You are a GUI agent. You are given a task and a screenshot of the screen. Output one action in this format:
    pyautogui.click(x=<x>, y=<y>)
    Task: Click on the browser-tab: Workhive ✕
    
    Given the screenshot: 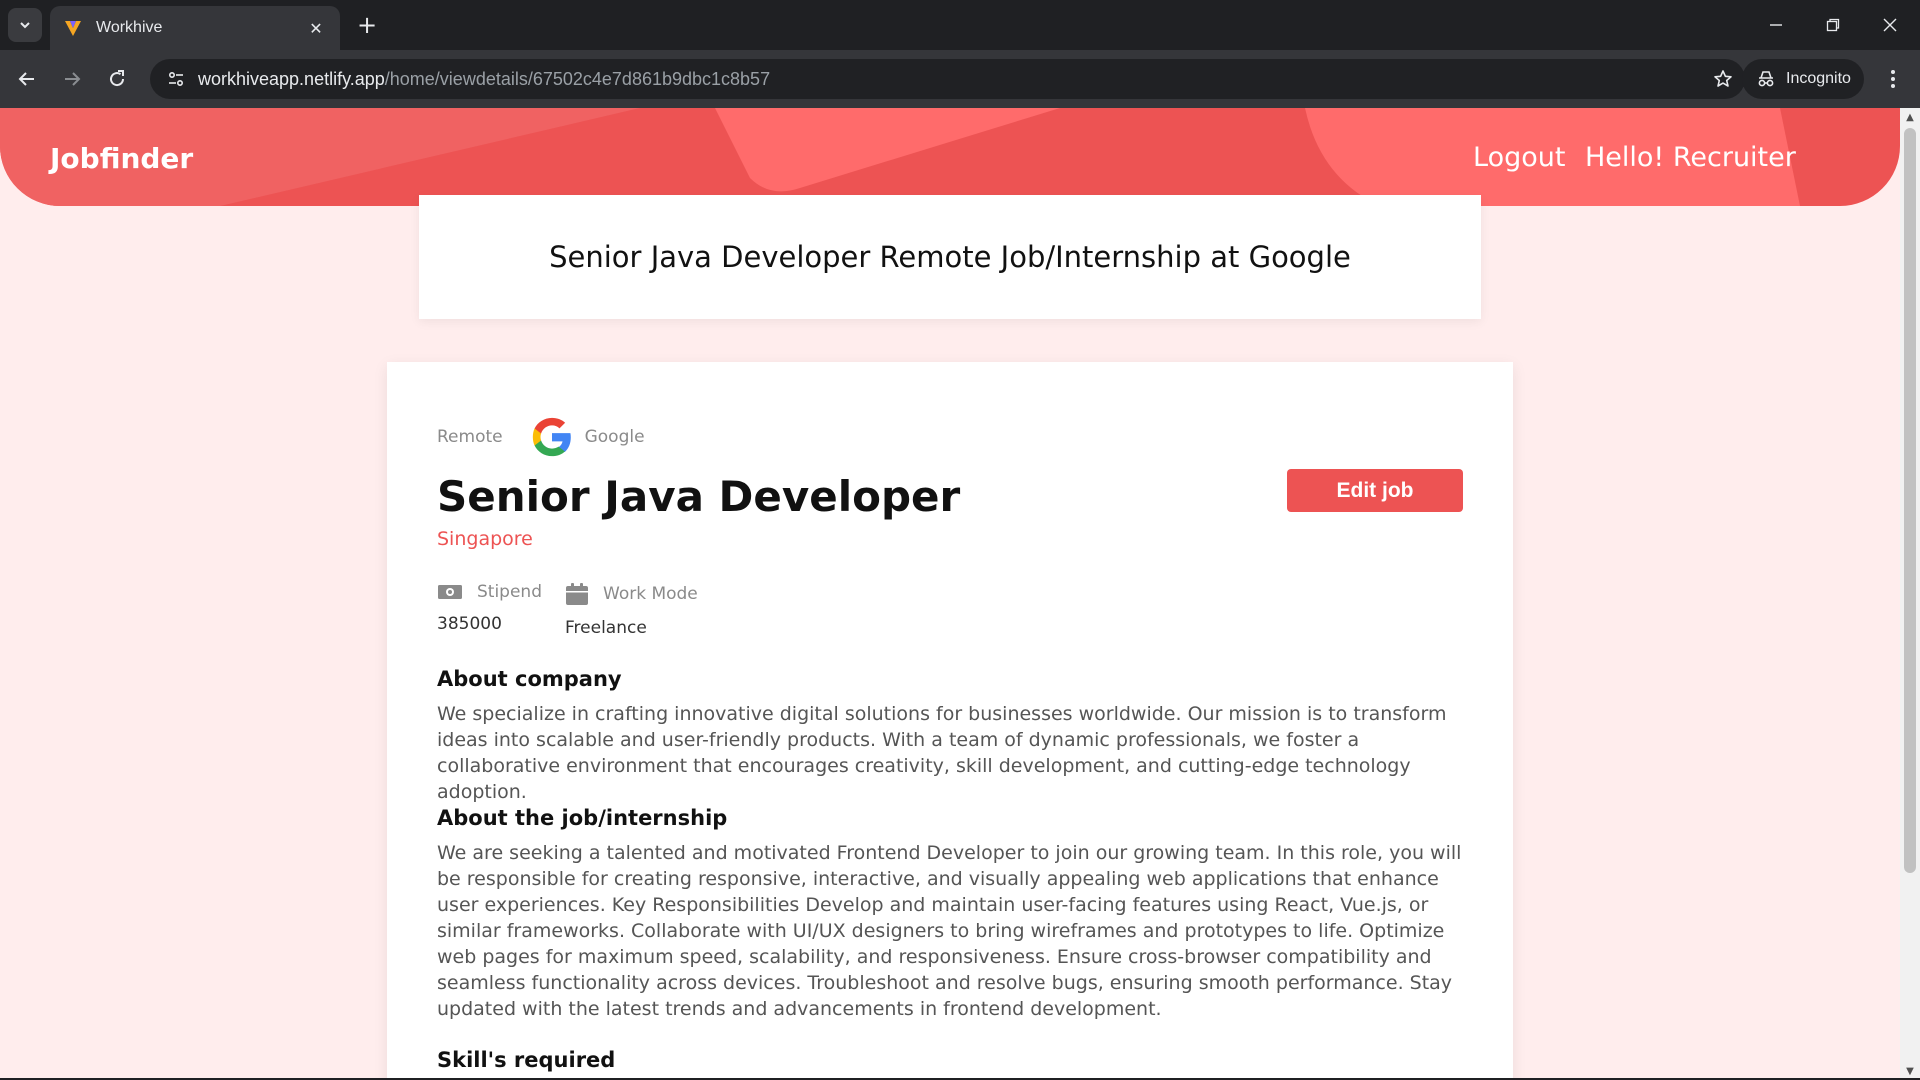 What is the action you would take?
    pyautogui.click(x=195, y=28)
    